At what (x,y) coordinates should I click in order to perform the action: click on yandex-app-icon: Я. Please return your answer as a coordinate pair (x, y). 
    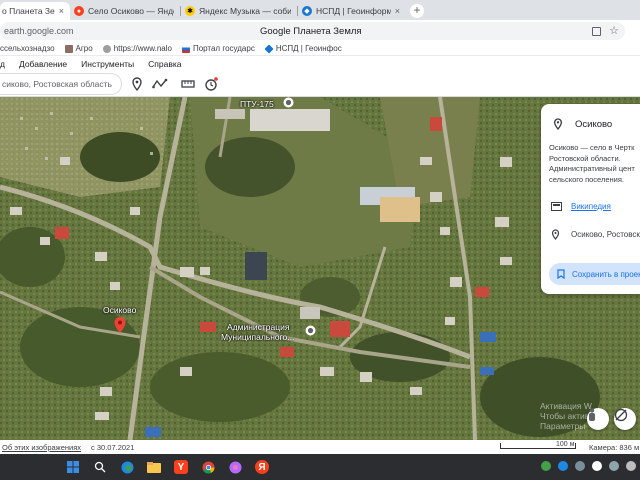
    Looking at the image, I should click on (262, 467).